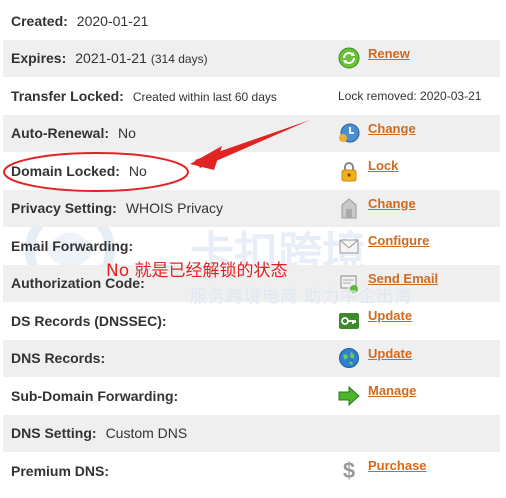 The height and width of the screenshot is (498, 506). Describe the element at coordinates (251, 171) in the screenshot. I see `row-domain-locked: Domain Locked: No Lock` at that location.